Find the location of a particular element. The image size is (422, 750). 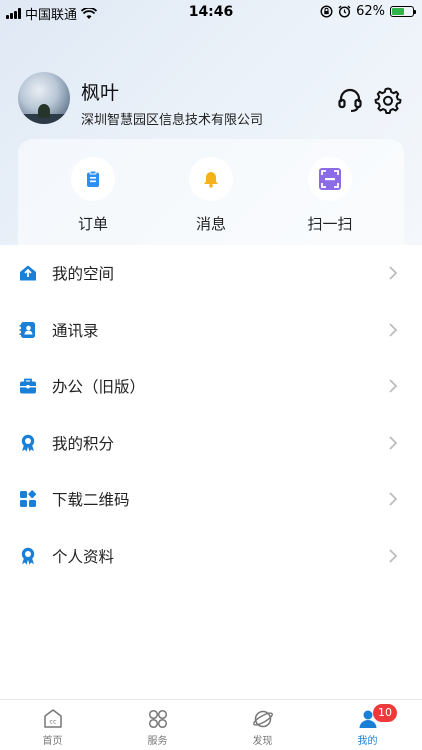

quick-action-label: 扫一扫 is located at coordinates (330, 224).